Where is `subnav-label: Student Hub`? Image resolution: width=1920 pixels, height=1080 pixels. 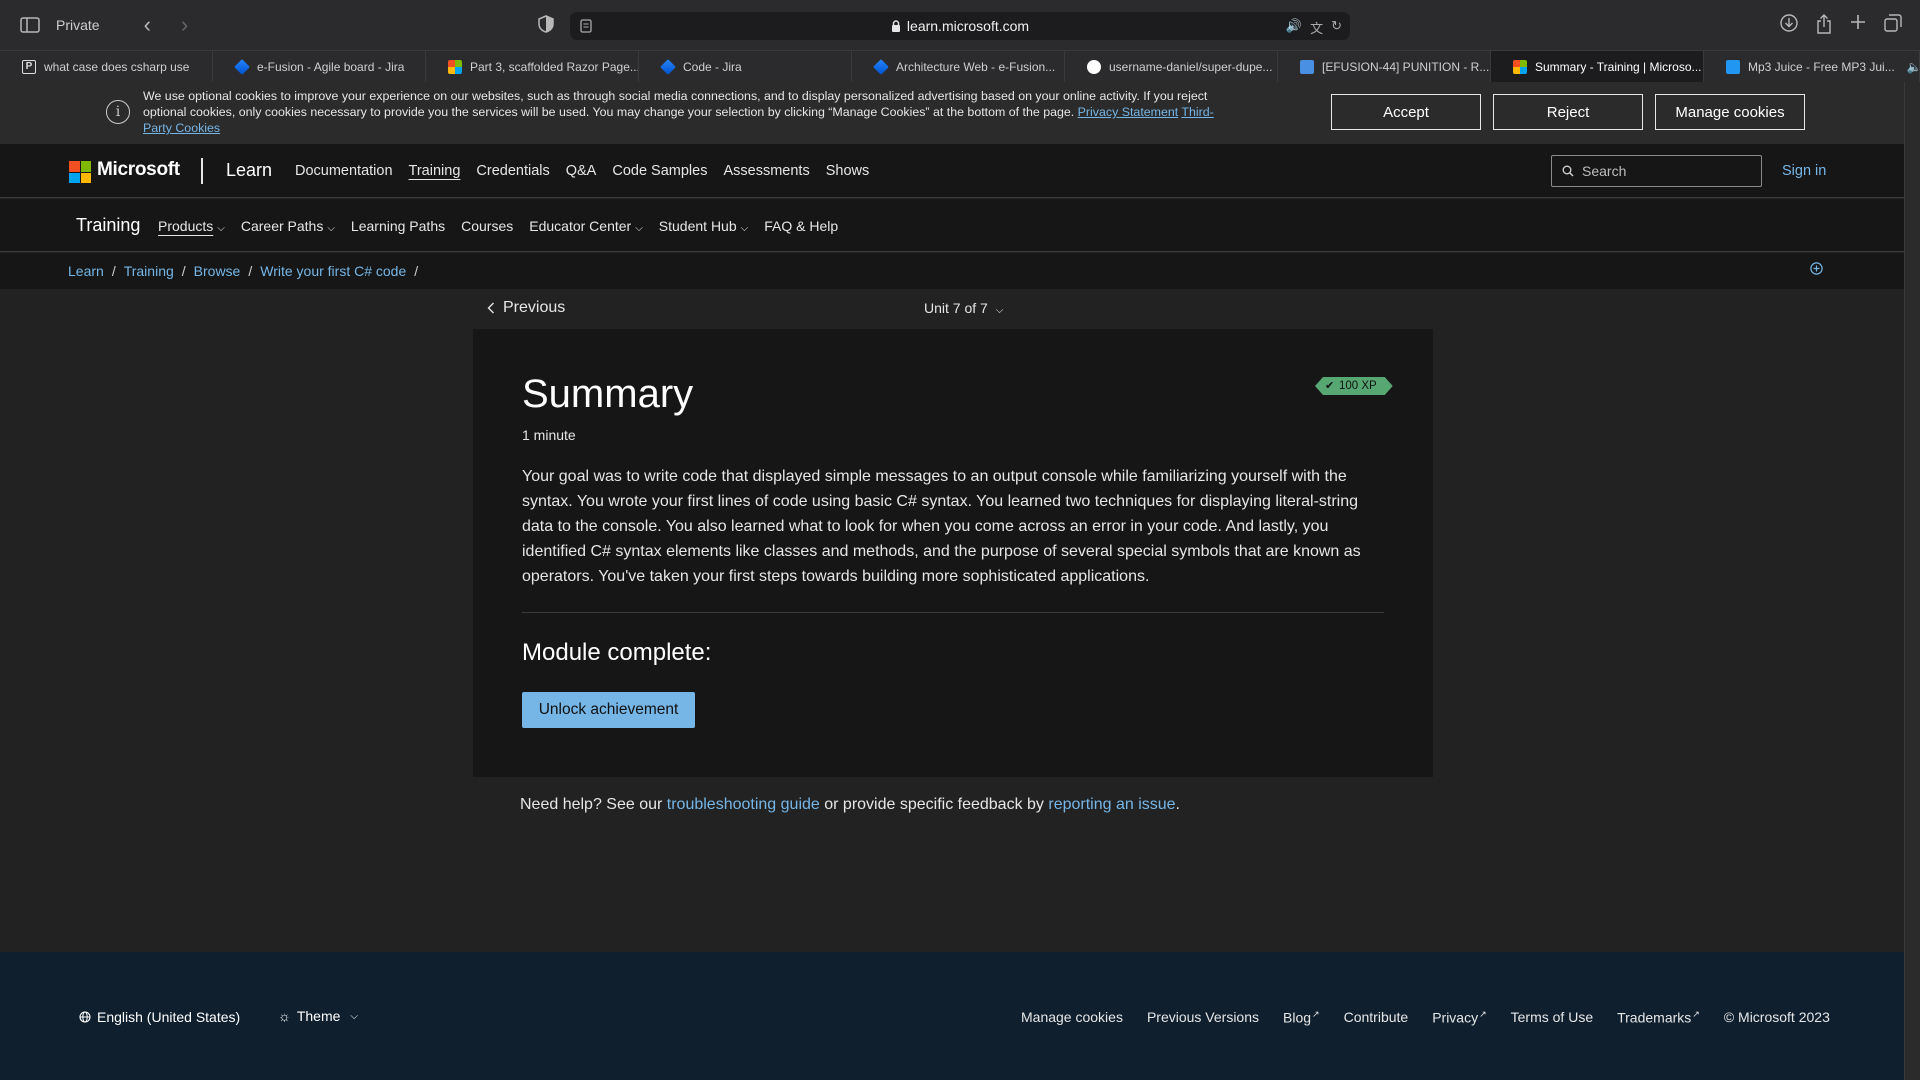
subnav-label: Student Hub is located at coordinates (697, 226).